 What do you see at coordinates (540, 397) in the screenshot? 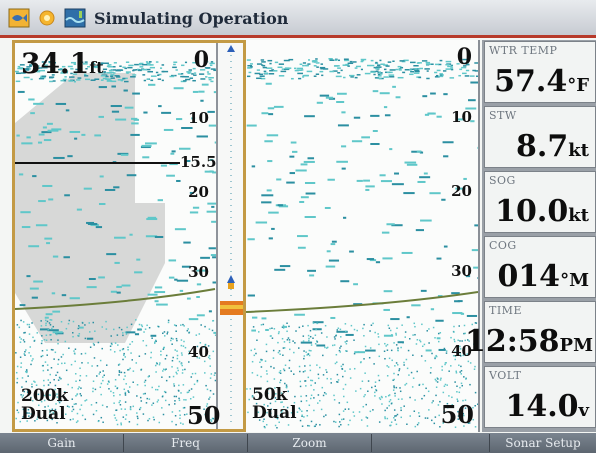
I see `field-voltage: VOLT 14.0v` at bounding box center [540, 397].